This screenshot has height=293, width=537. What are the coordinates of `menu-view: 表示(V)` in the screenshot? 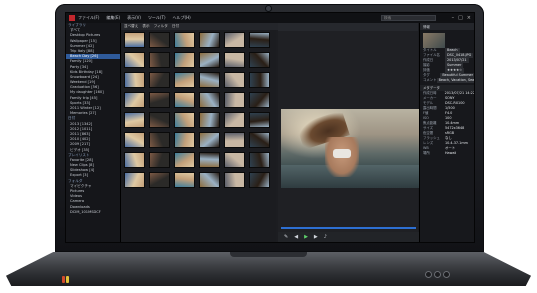 It's located at (134, 18).